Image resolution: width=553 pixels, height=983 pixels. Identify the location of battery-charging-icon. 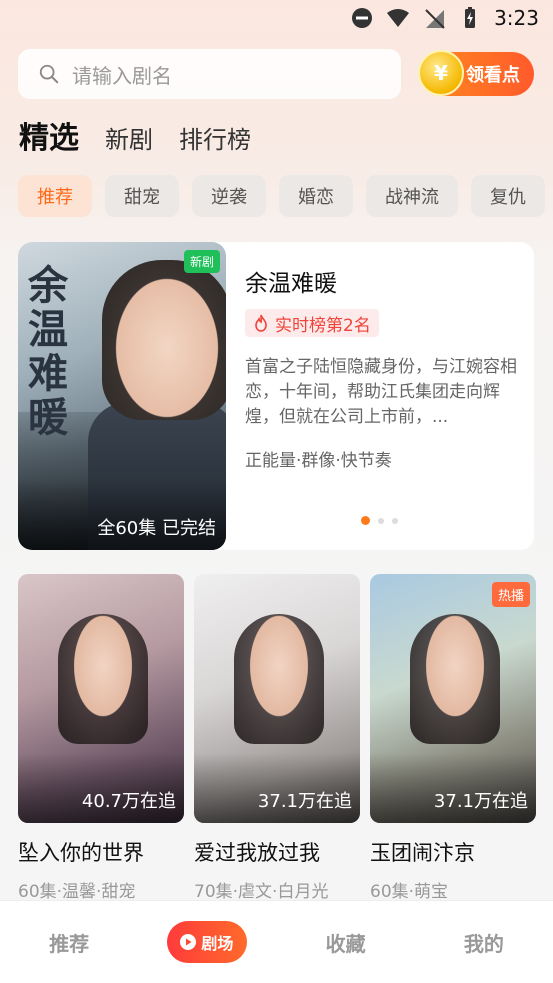
(470, 17).